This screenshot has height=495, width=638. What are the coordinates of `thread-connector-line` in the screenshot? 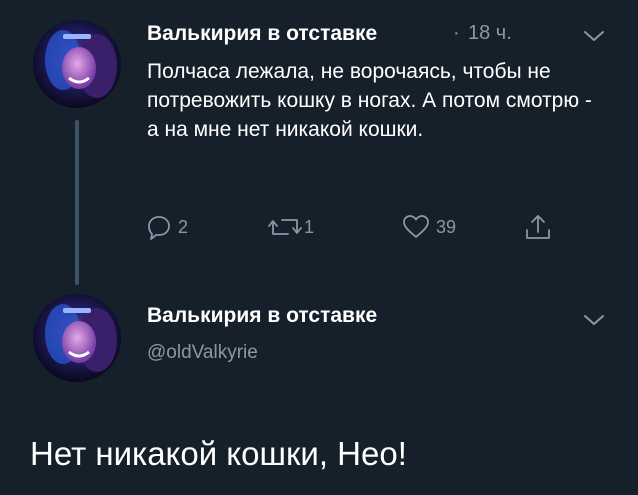 It's located at (77, 202).